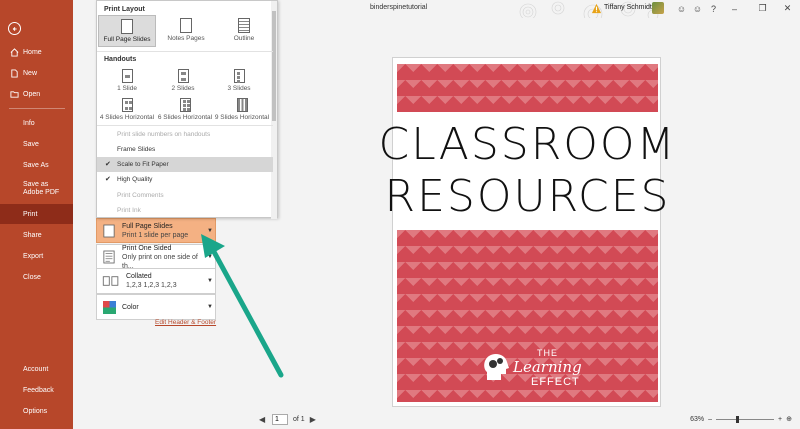  Describe the element at coordinates (127, 80) in the screenshot. I see `handout-option-1-slide: 1 Slide` at that location.